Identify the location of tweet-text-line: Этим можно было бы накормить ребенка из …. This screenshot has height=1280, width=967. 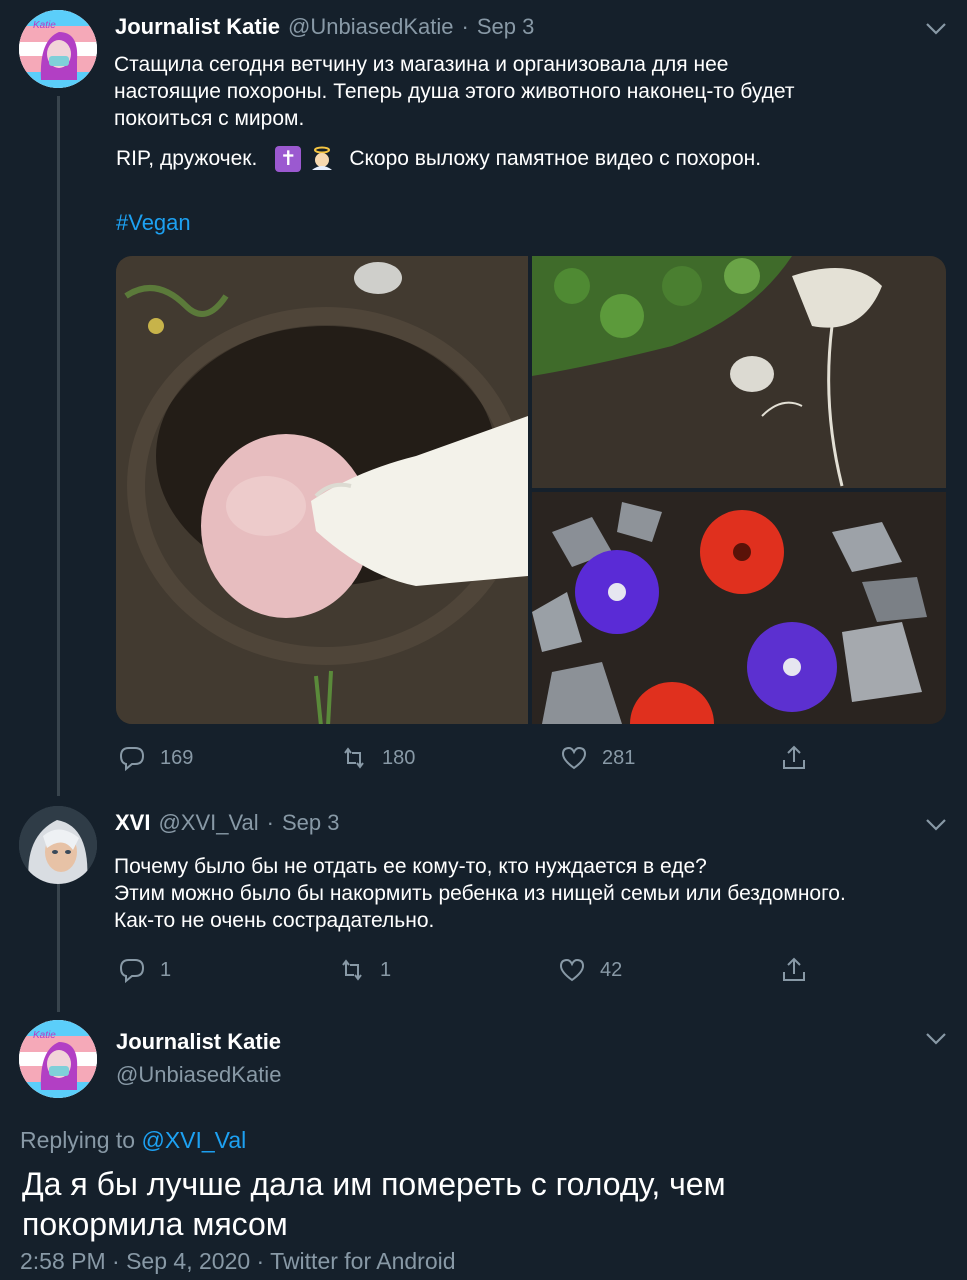
(480, 893).